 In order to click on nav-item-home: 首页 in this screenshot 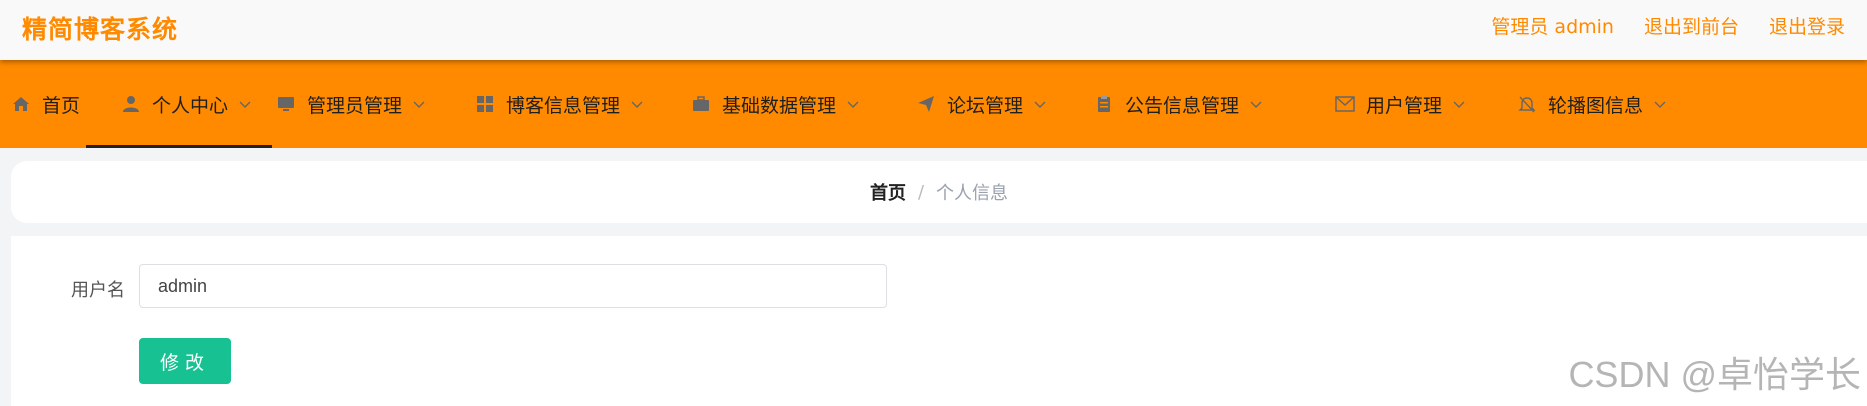, I will do `click(45, 104)`.